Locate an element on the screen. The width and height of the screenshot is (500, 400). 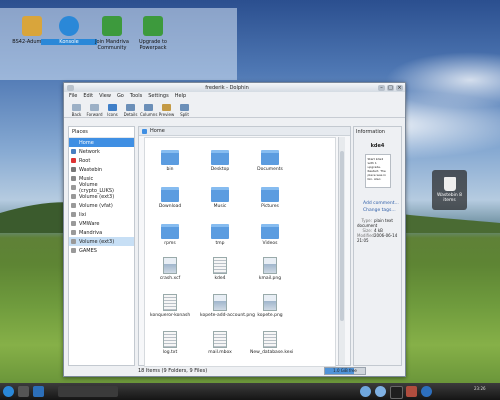
places-item: Volume (ext3) is located at coordinates (101, 241).